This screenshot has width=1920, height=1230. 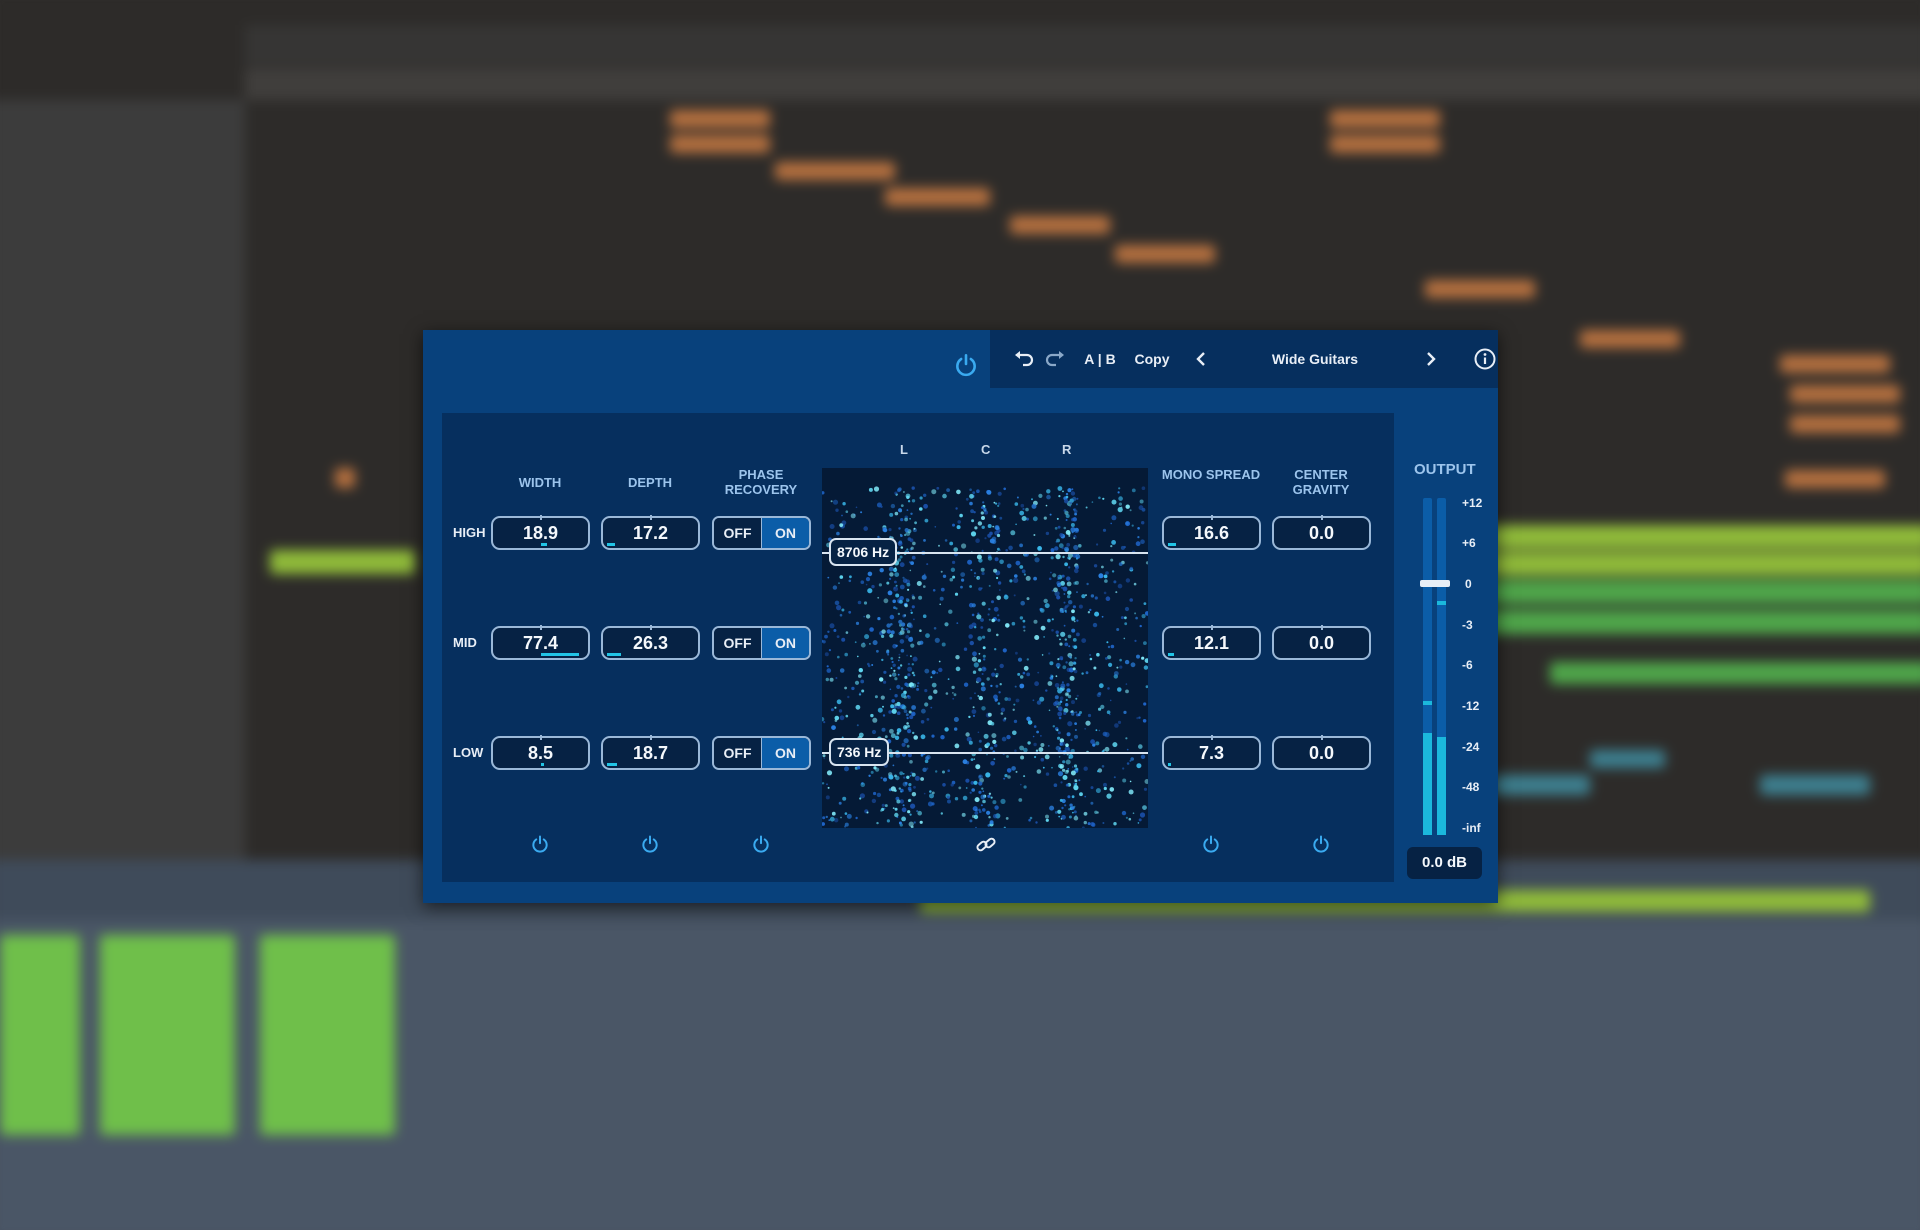 What do you see at coordinates (1211, 844) in the screenshot?
I see `mono-spread-bypass-power-icon` at bounding box center [1211, 844].